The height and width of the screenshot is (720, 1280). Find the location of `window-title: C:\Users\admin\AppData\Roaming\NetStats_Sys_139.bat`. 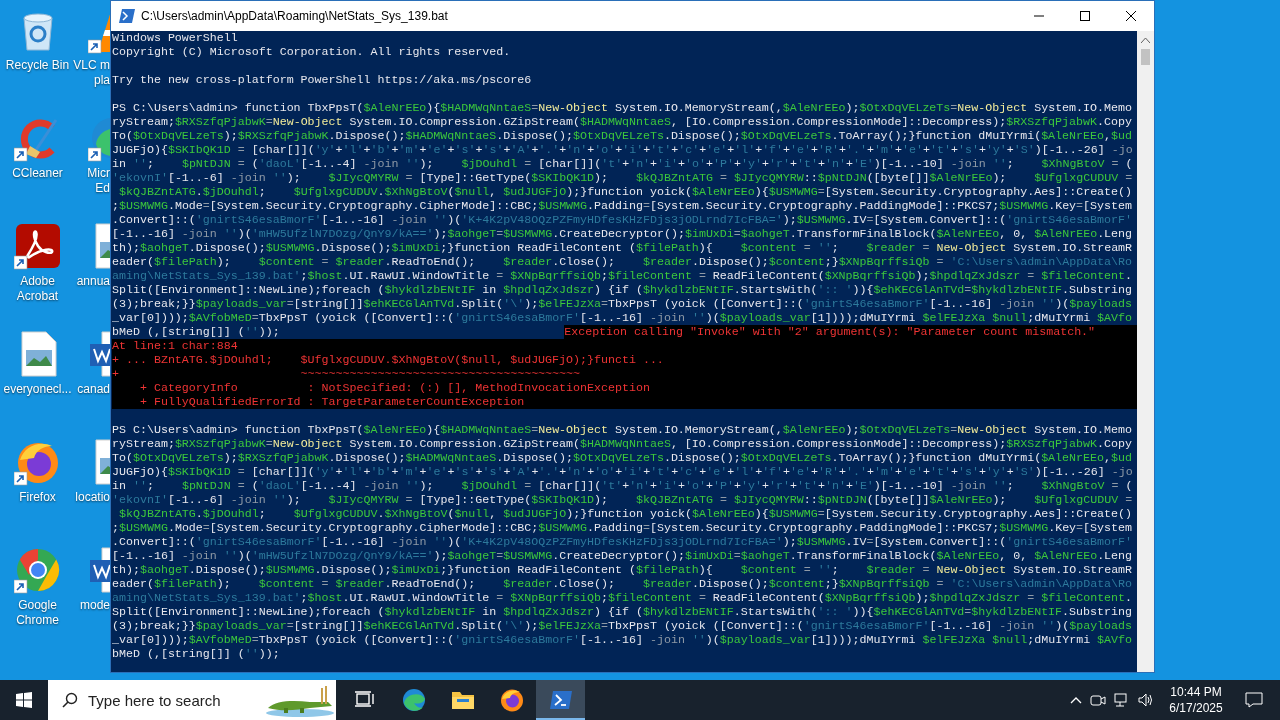

window-title: C:\Users\admin\AppData\Roaming\NetStats_Sys_139.bat is located at coordinates (294, 16).